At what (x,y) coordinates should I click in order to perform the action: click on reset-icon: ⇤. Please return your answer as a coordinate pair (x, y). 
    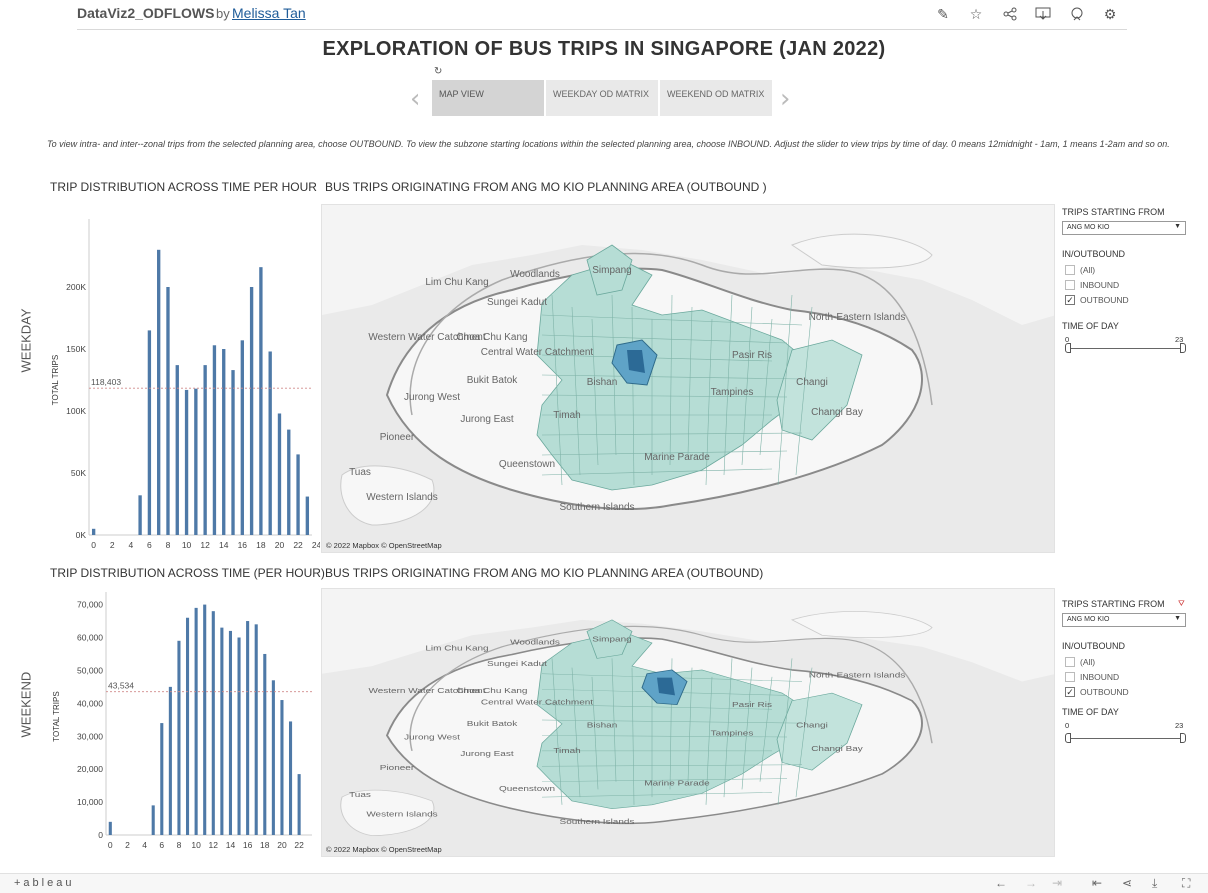
    Looking at the image, I should click on (1097, 883).